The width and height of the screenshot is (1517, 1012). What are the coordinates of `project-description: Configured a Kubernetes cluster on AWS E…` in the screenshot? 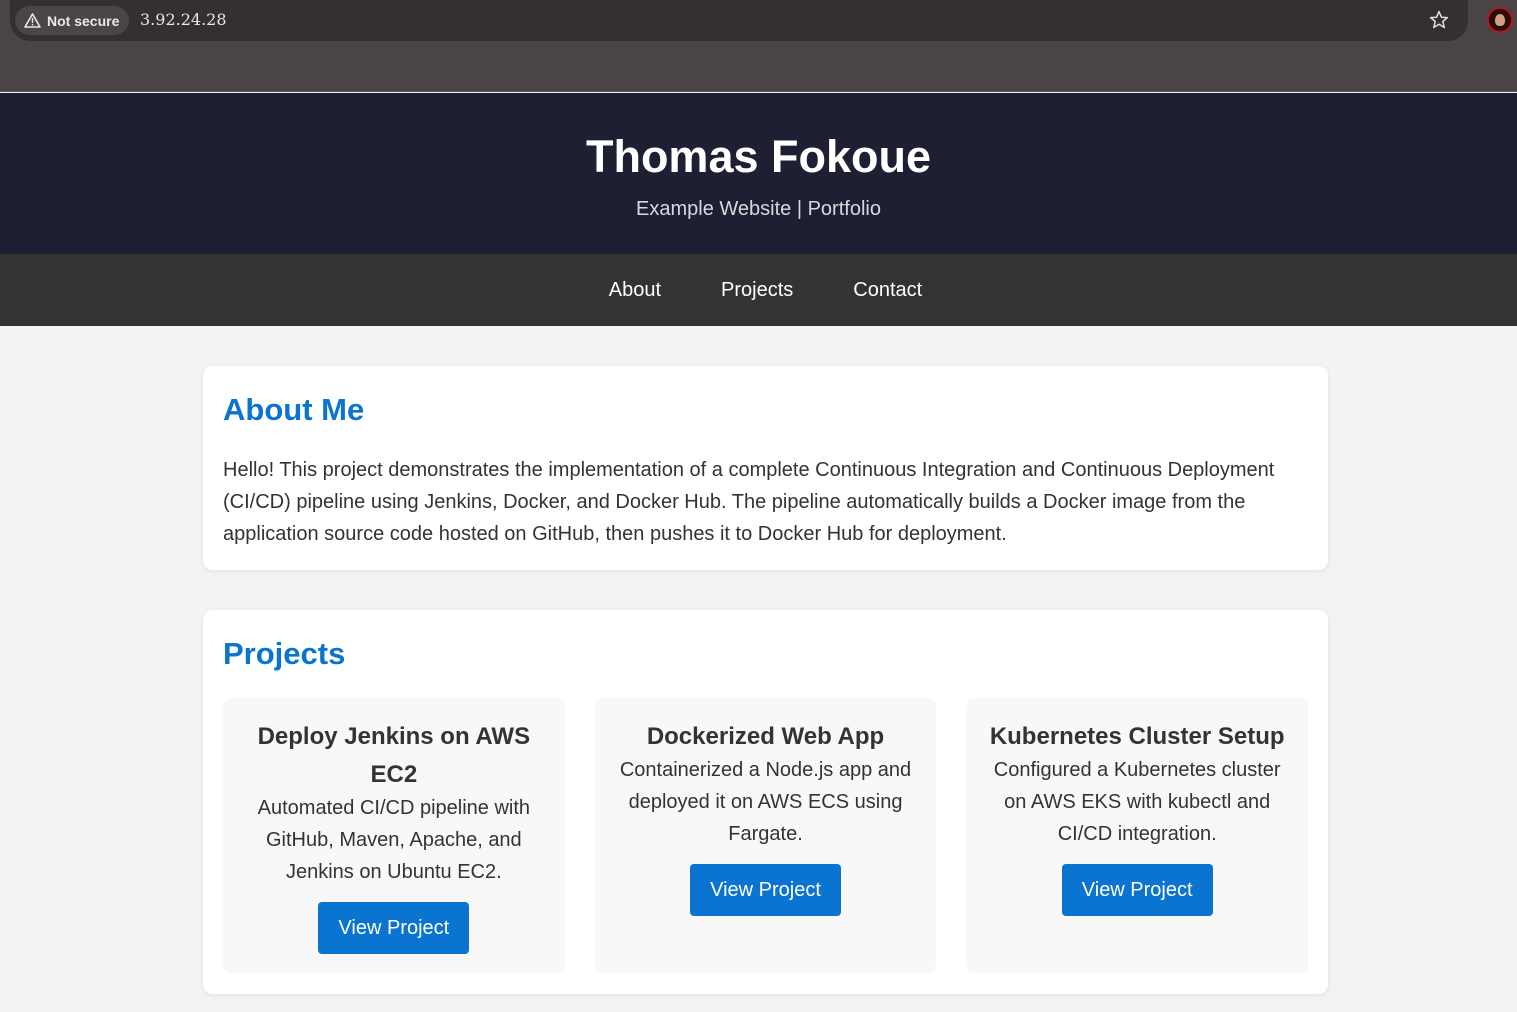 It's located at (1137, 802).